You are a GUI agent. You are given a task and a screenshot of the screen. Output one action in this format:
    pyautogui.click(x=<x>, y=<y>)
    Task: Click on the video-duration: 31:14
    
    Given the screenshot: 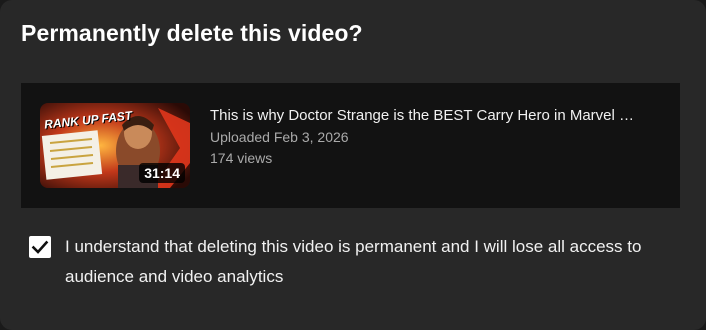 What is the action you would take?
    pyautogui.click(x=162, y=173)
    